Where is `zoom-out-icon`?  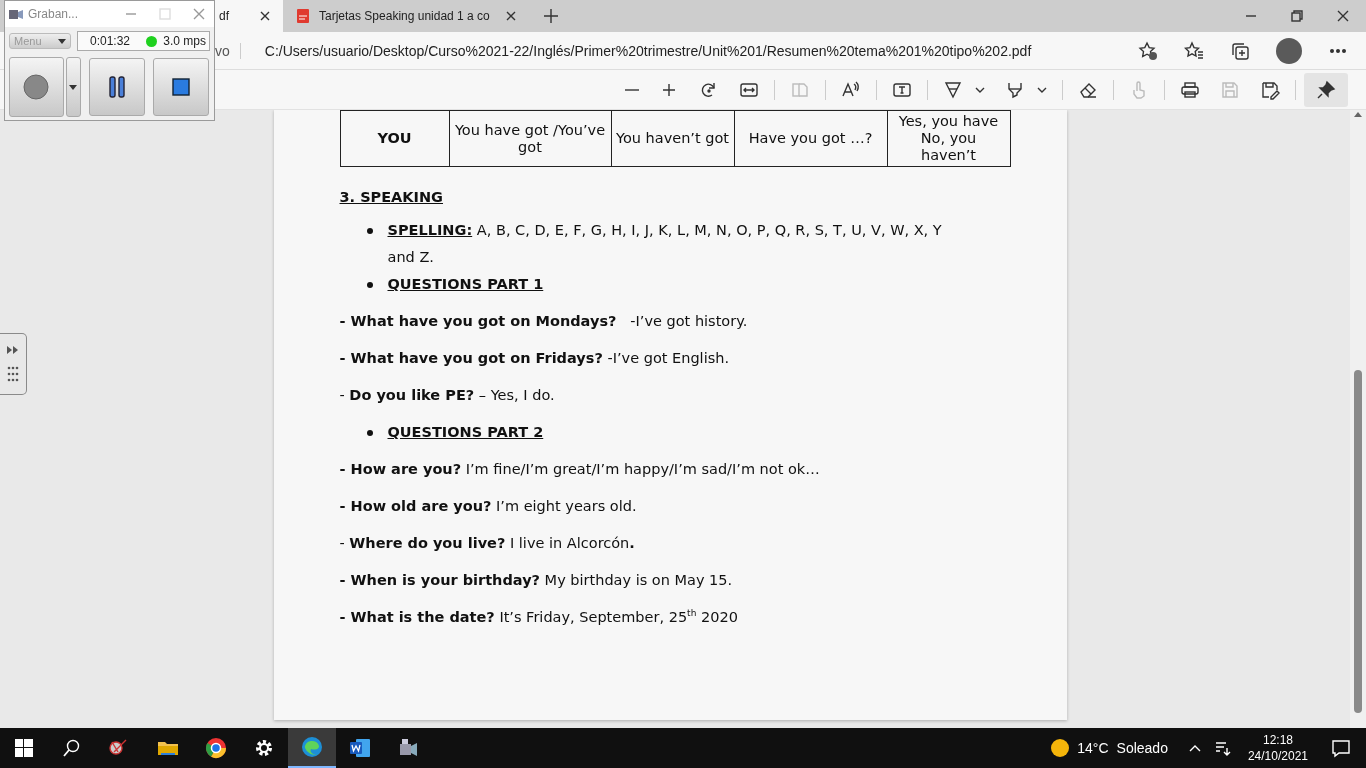
zoom-out-icon is located at coordinates (632, 89).